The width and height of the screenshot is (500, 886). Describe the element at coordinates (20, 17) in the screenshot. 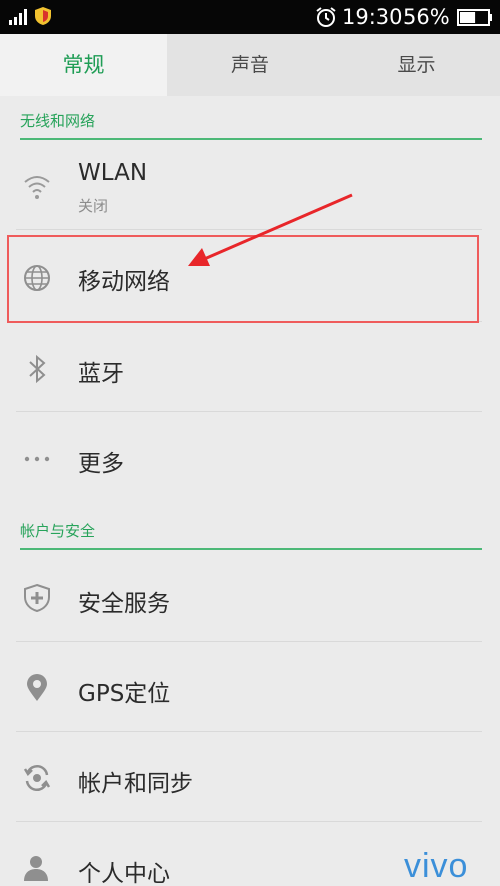

I see `signal-strength-icon` at that location.